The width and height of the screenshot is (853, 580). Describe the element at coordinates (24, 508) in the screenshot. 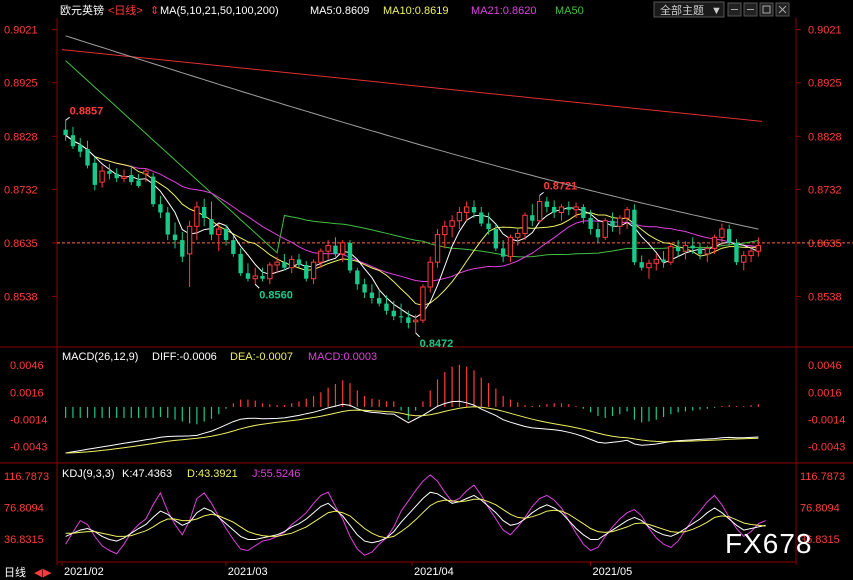

I see `kdj-tick-label: 76.8094` at that location.